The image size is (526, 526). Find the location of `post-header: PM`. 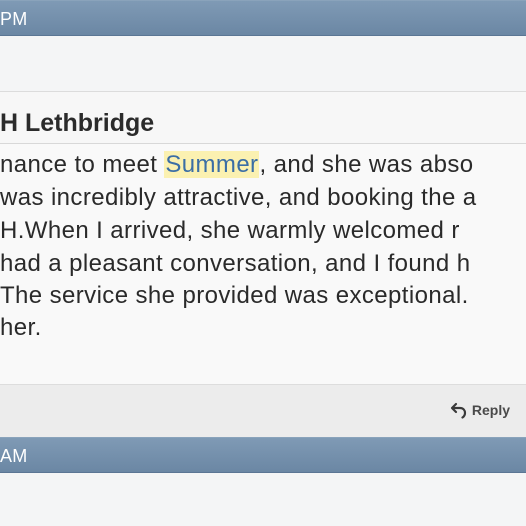

post-header: PM is located at coordinates (263, 18).